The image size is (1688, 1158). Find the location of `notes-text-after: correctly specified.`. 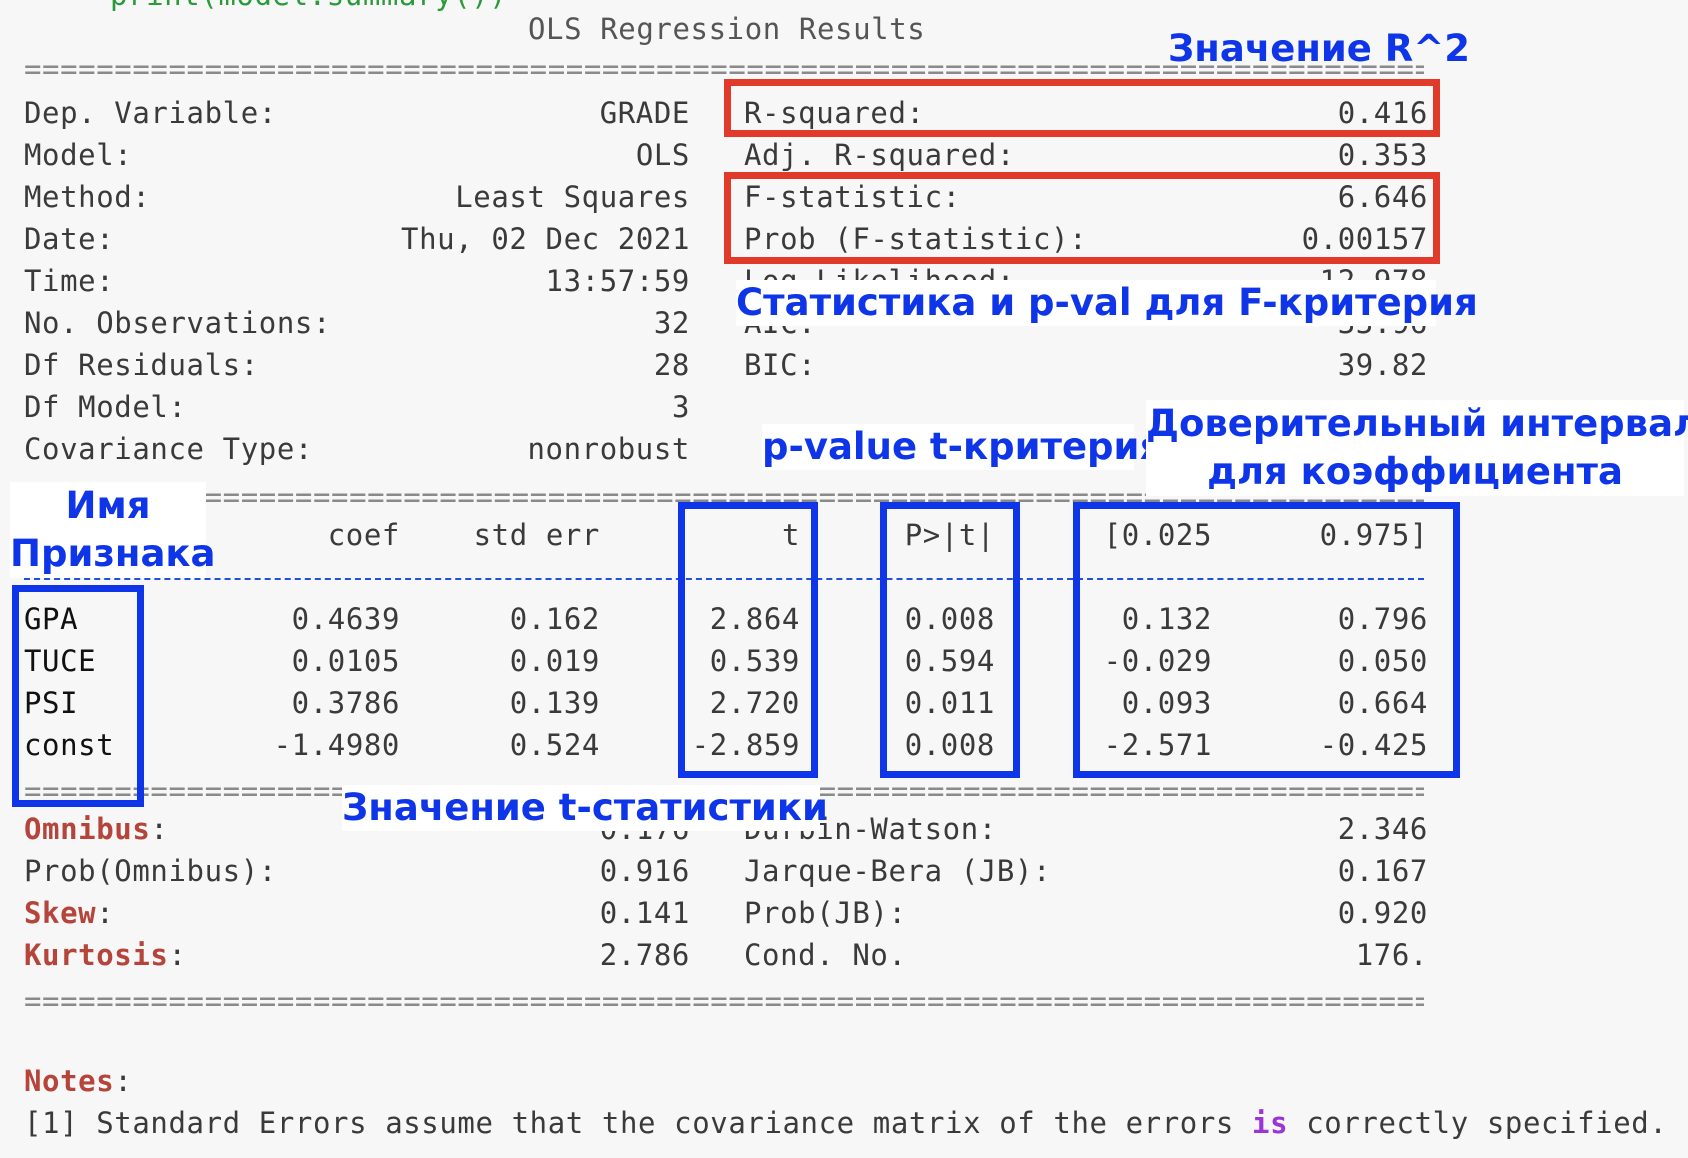

notes-text-after: correctly specified. is located at coordinates (1478, 1123).